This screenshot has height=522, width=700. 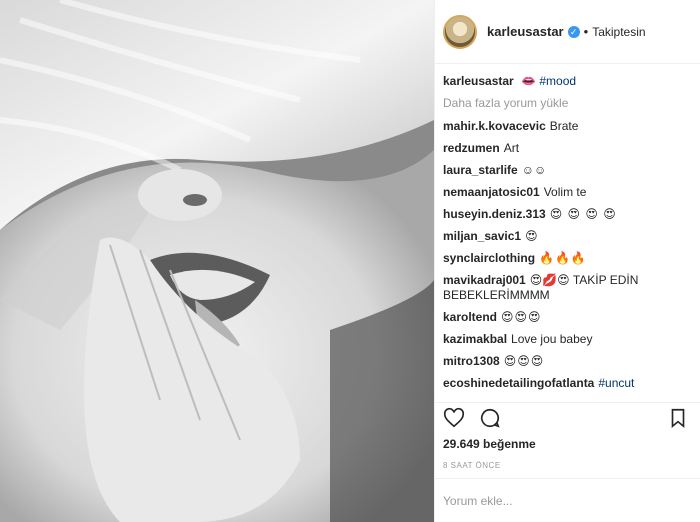 I want to click on heart-icon, so click(x=454, y=418).